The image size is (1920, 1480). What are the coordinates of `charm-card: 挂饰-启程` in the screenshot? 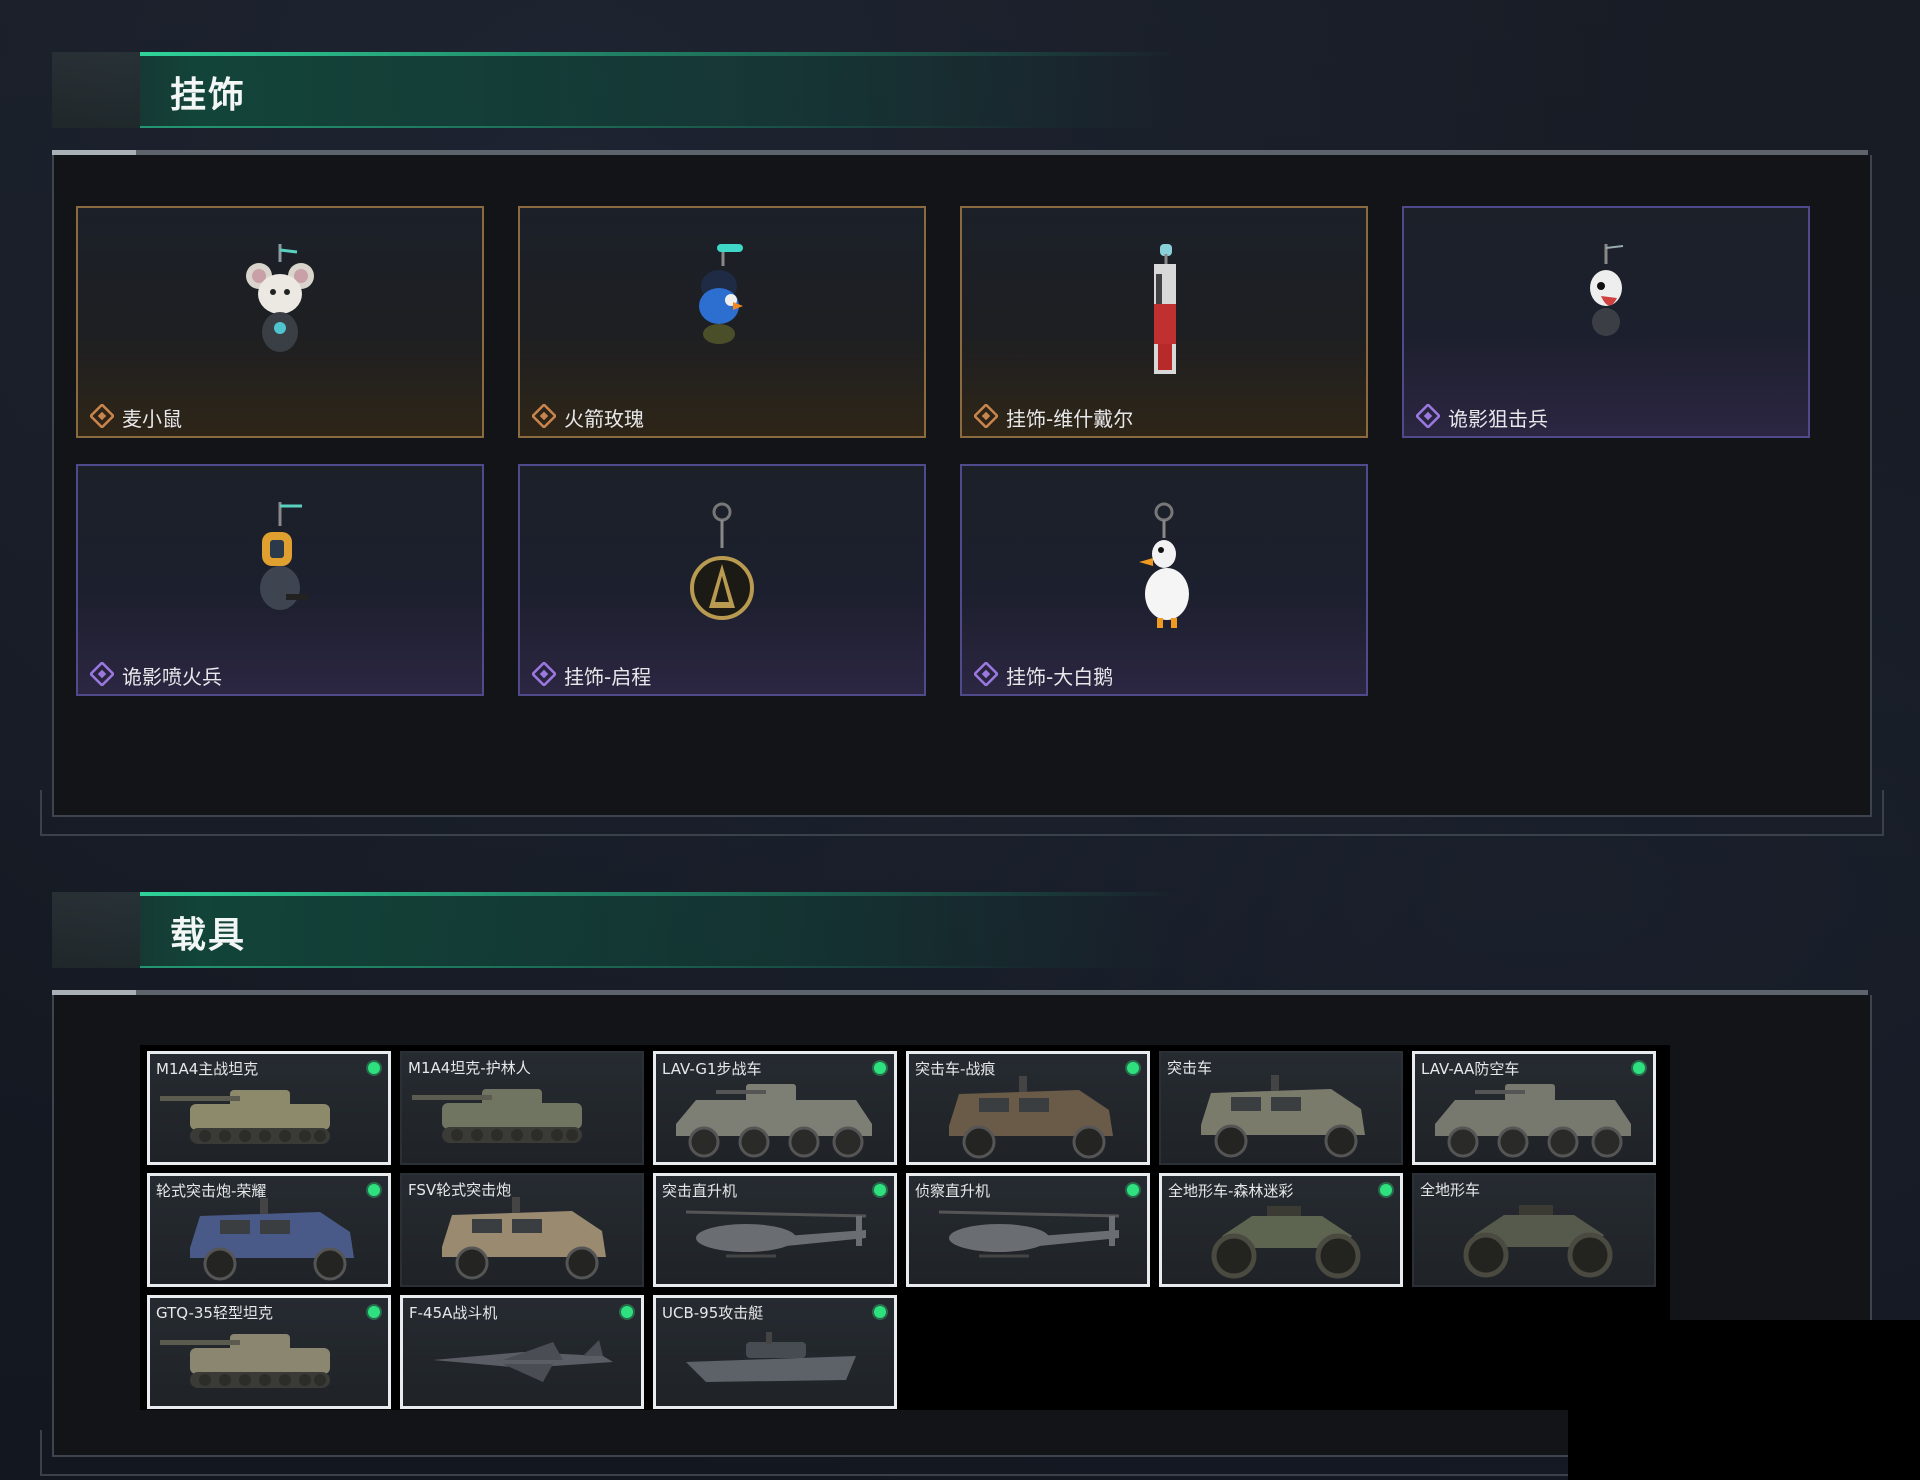 It's located at (722, 580).